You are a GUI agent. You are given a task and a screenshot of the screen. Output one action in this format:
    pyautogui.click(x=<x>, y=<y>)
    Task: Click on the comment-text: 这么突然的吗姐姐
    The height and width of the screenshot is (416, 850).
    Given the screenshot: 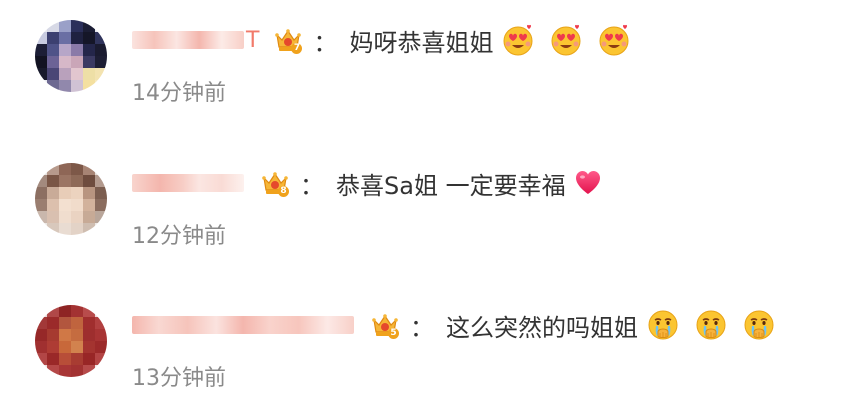 What is the action you would take?
    pyautogui.click(x=542, y=327)
    